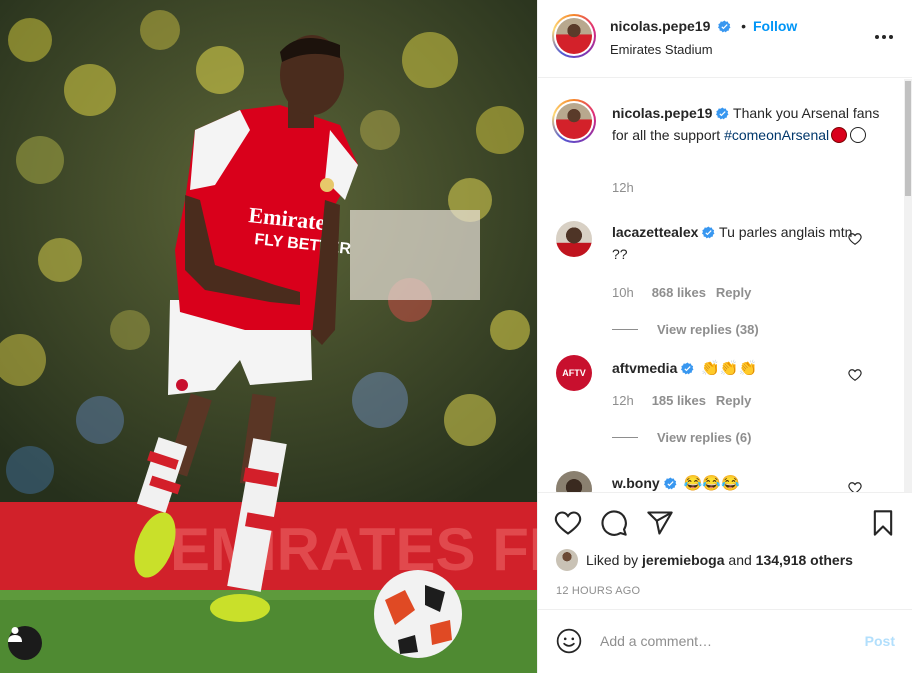 This screenshot has height=673, width=912. What do you see at coordinates (569, 643) in the screenshot?
I see `smiley-icon` at bounding box center [569, 643].